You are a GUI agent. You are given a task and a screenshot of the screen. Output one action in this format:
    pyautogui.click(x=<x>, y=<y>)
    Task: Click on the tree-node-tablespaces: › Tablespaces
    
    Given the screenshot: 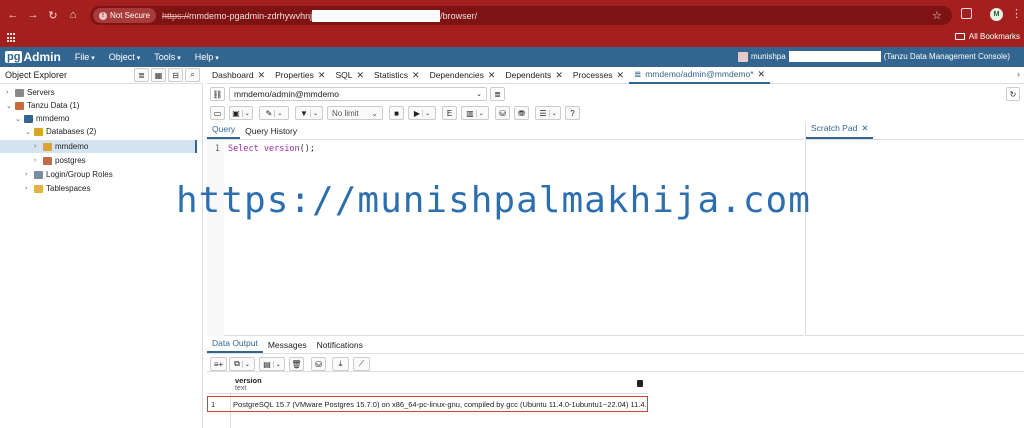 What is the action you would take?
    pyautogui.click(x=57, y=188)
    